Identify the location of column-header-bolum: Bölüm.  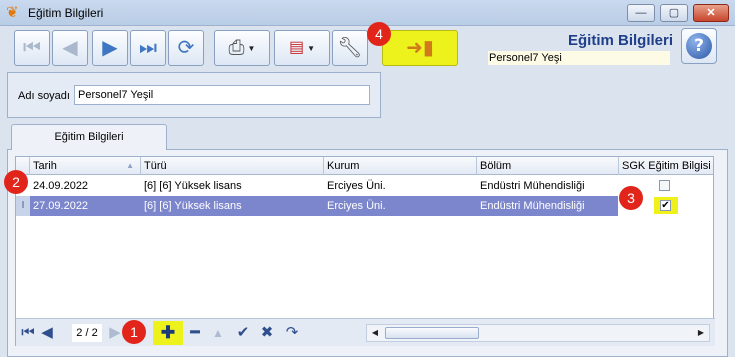
(547, 166).